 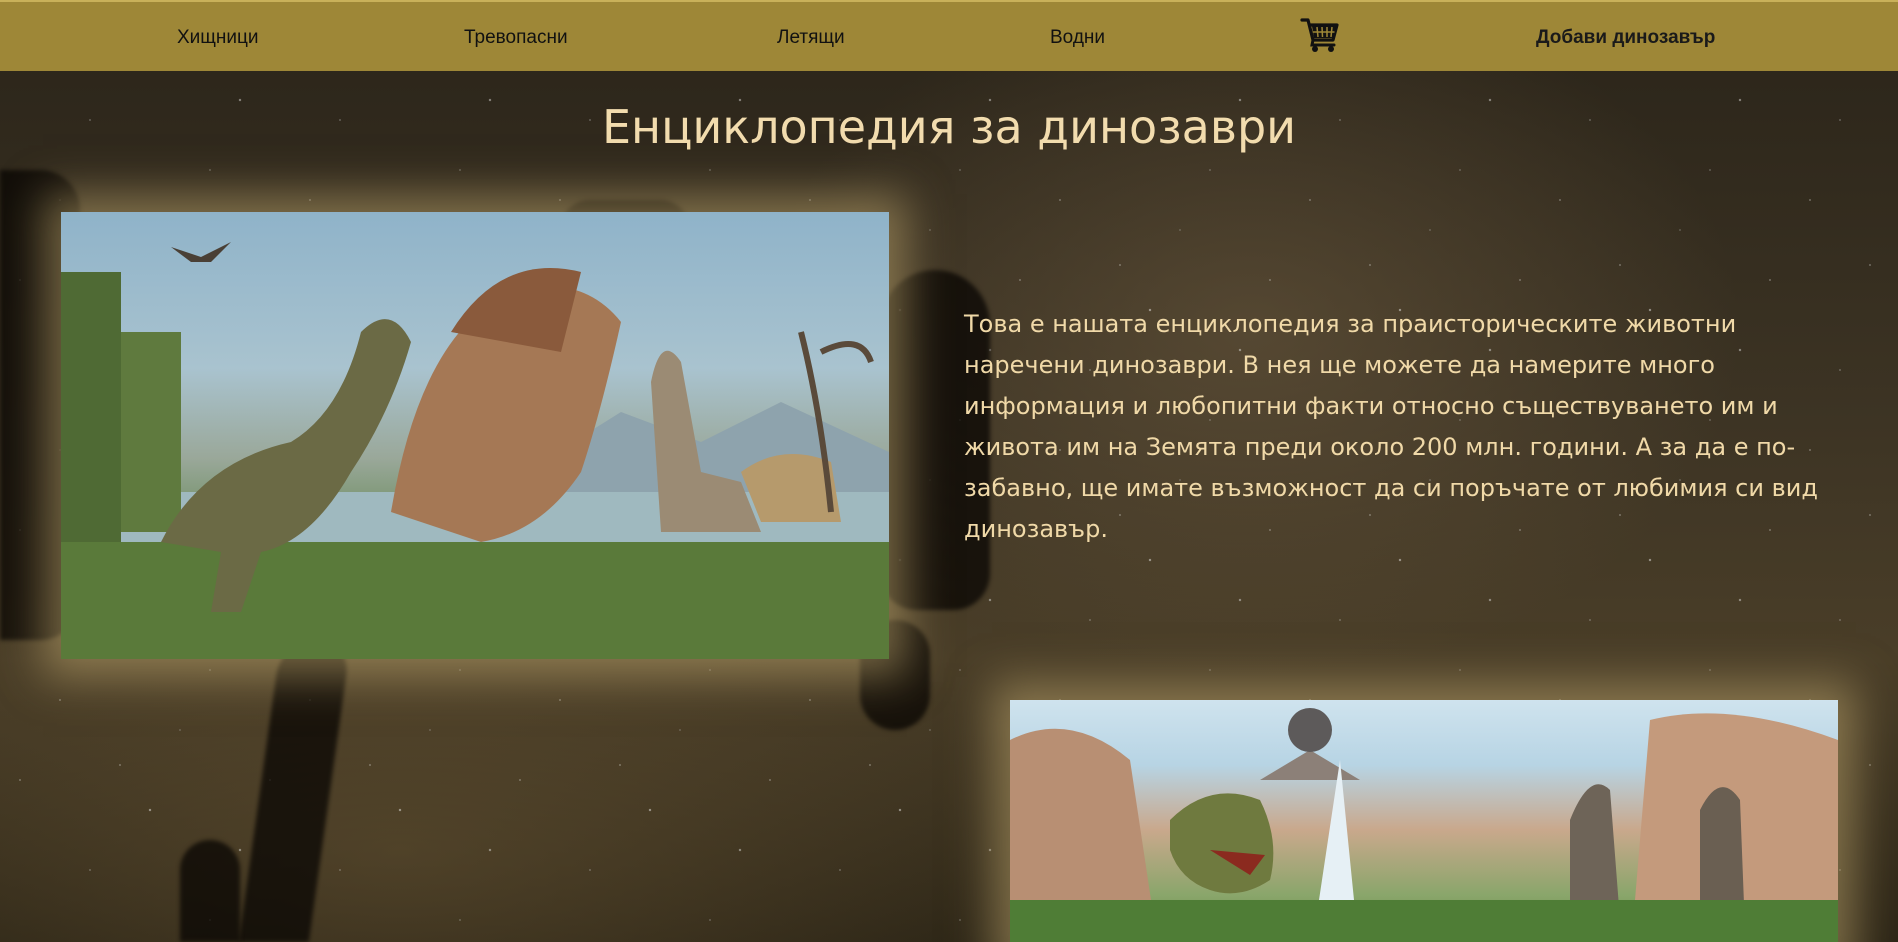 What do you see at coordinates (949, 127) in the screenshot?
I see `page-title: Енциклопедия за динозаври` at bounding box center [949, 127].